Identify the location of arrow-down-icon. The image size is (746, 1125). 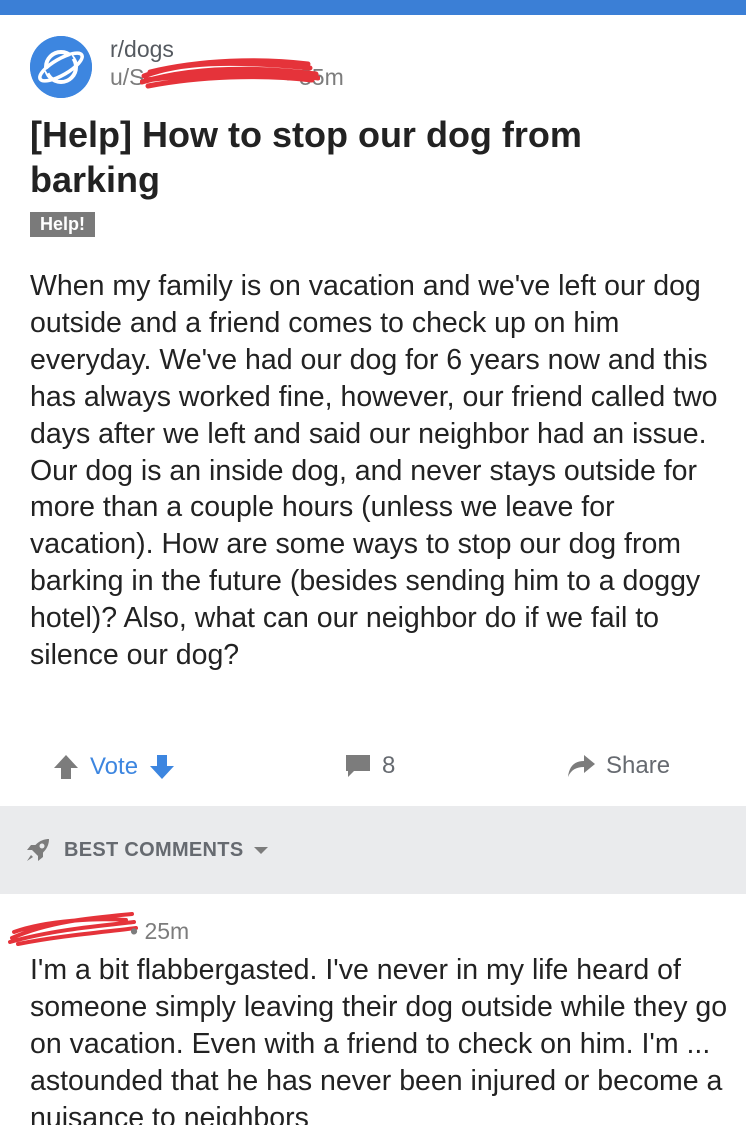
(162, 767).